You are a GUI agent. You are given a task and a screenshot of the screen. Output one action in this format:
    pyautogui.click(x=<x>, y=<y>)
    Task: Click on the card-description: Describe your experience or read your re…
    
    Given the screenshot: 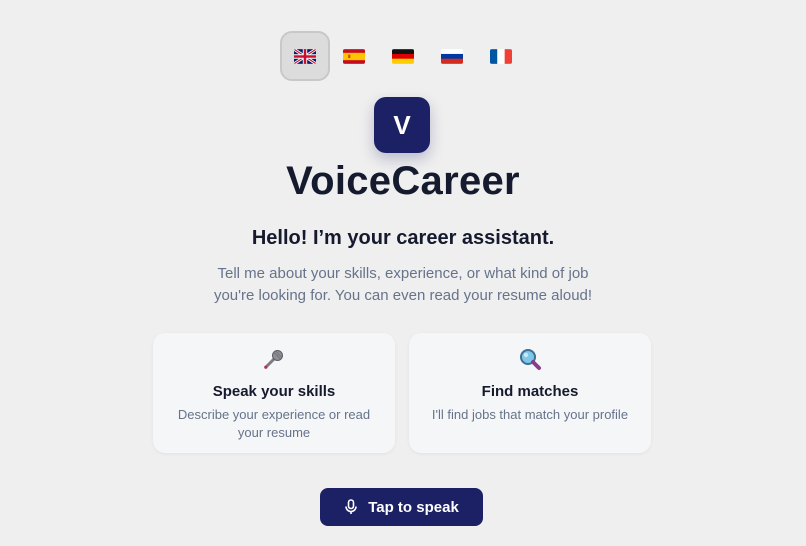 What is the action you would take?
    pyautogui.click(x=274, y=423)
    